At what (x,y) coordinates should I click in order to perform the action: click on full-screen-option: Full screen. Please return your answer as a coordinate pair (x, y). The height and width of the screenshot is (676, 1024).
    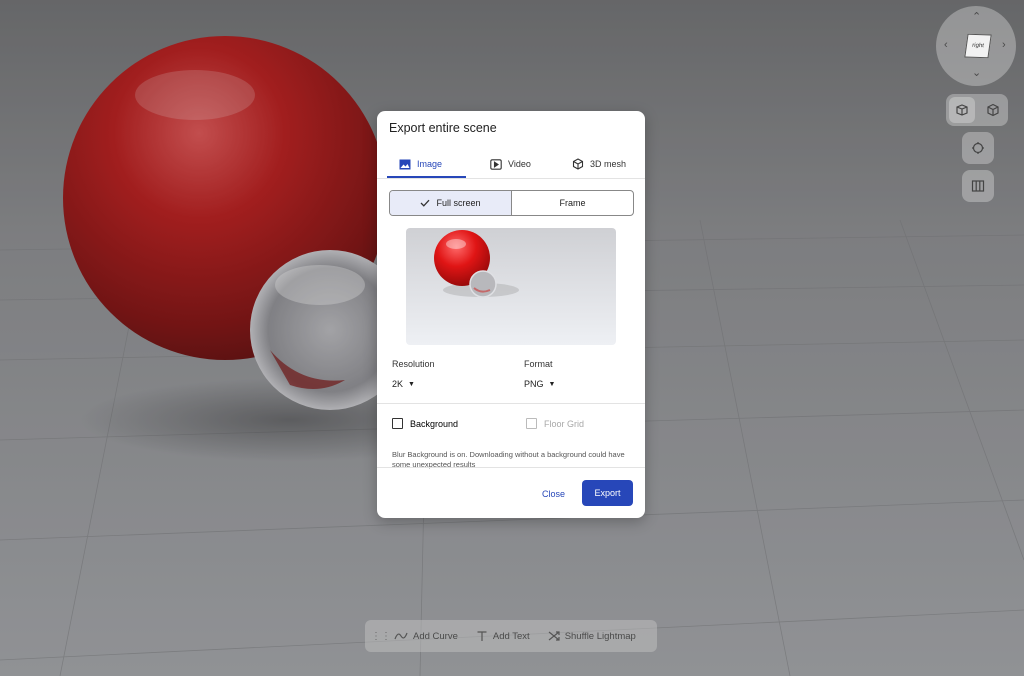
    Looking at the image, I should click on (451, 203).